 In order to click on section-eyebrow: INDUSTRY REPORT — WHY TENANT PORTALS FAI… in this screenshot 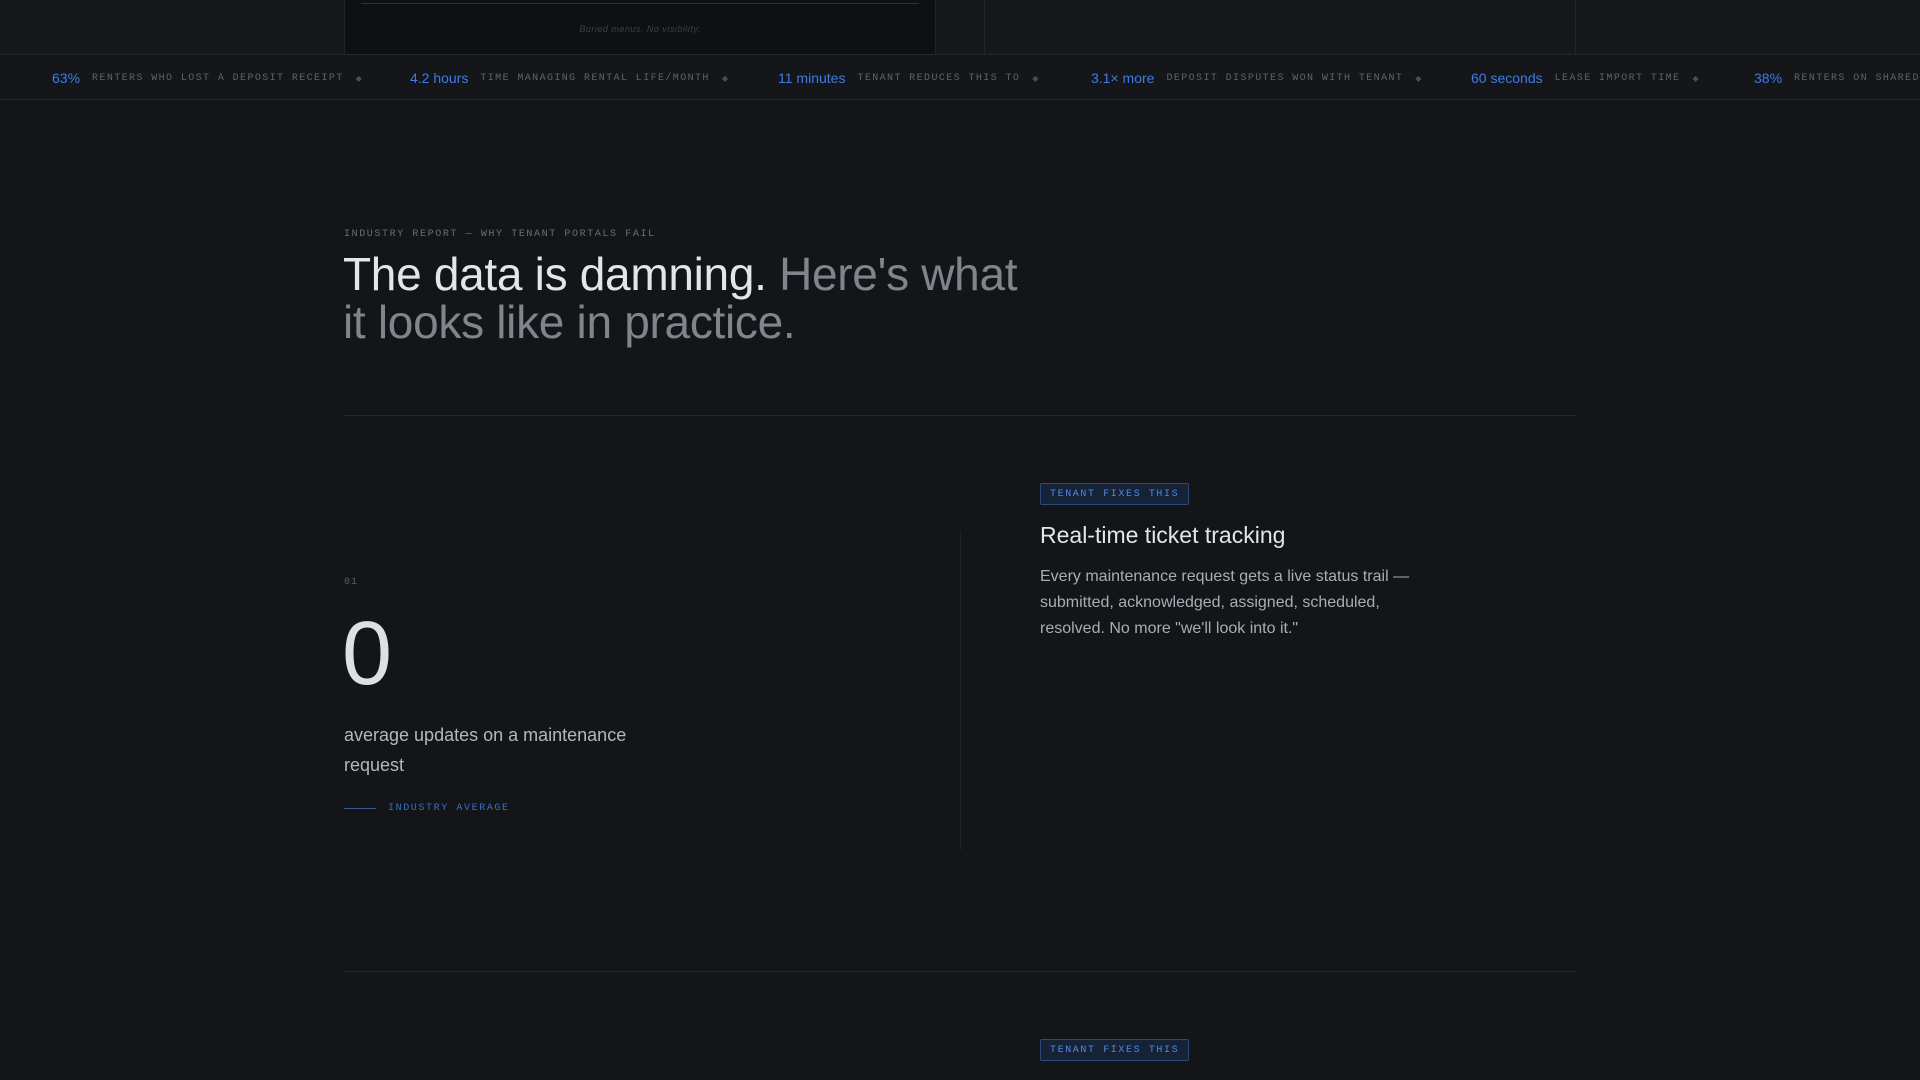, I will do `click(500, 234)`.